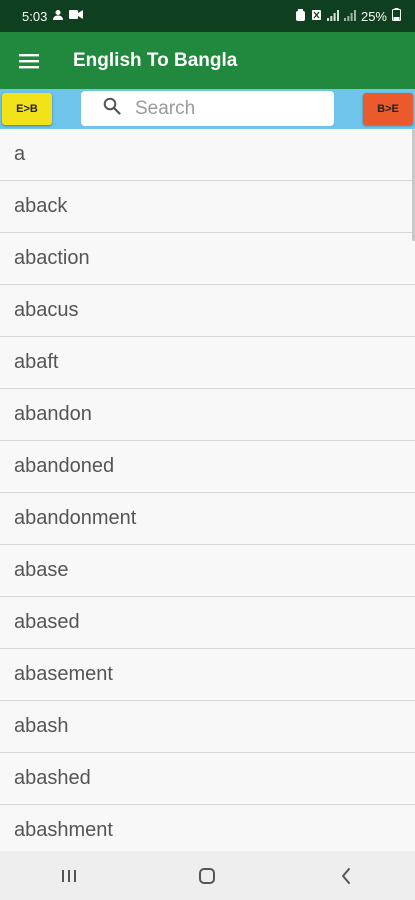  I want to click on status-bar-left: 5:03, so click(53, 16).